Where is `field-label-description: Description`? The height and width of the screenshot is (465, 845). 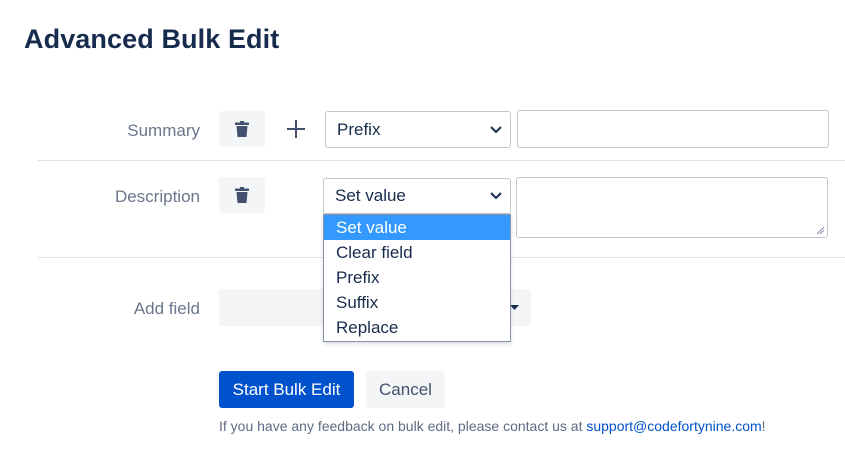
field-label-description: Description is located at coordinates (157, 196).